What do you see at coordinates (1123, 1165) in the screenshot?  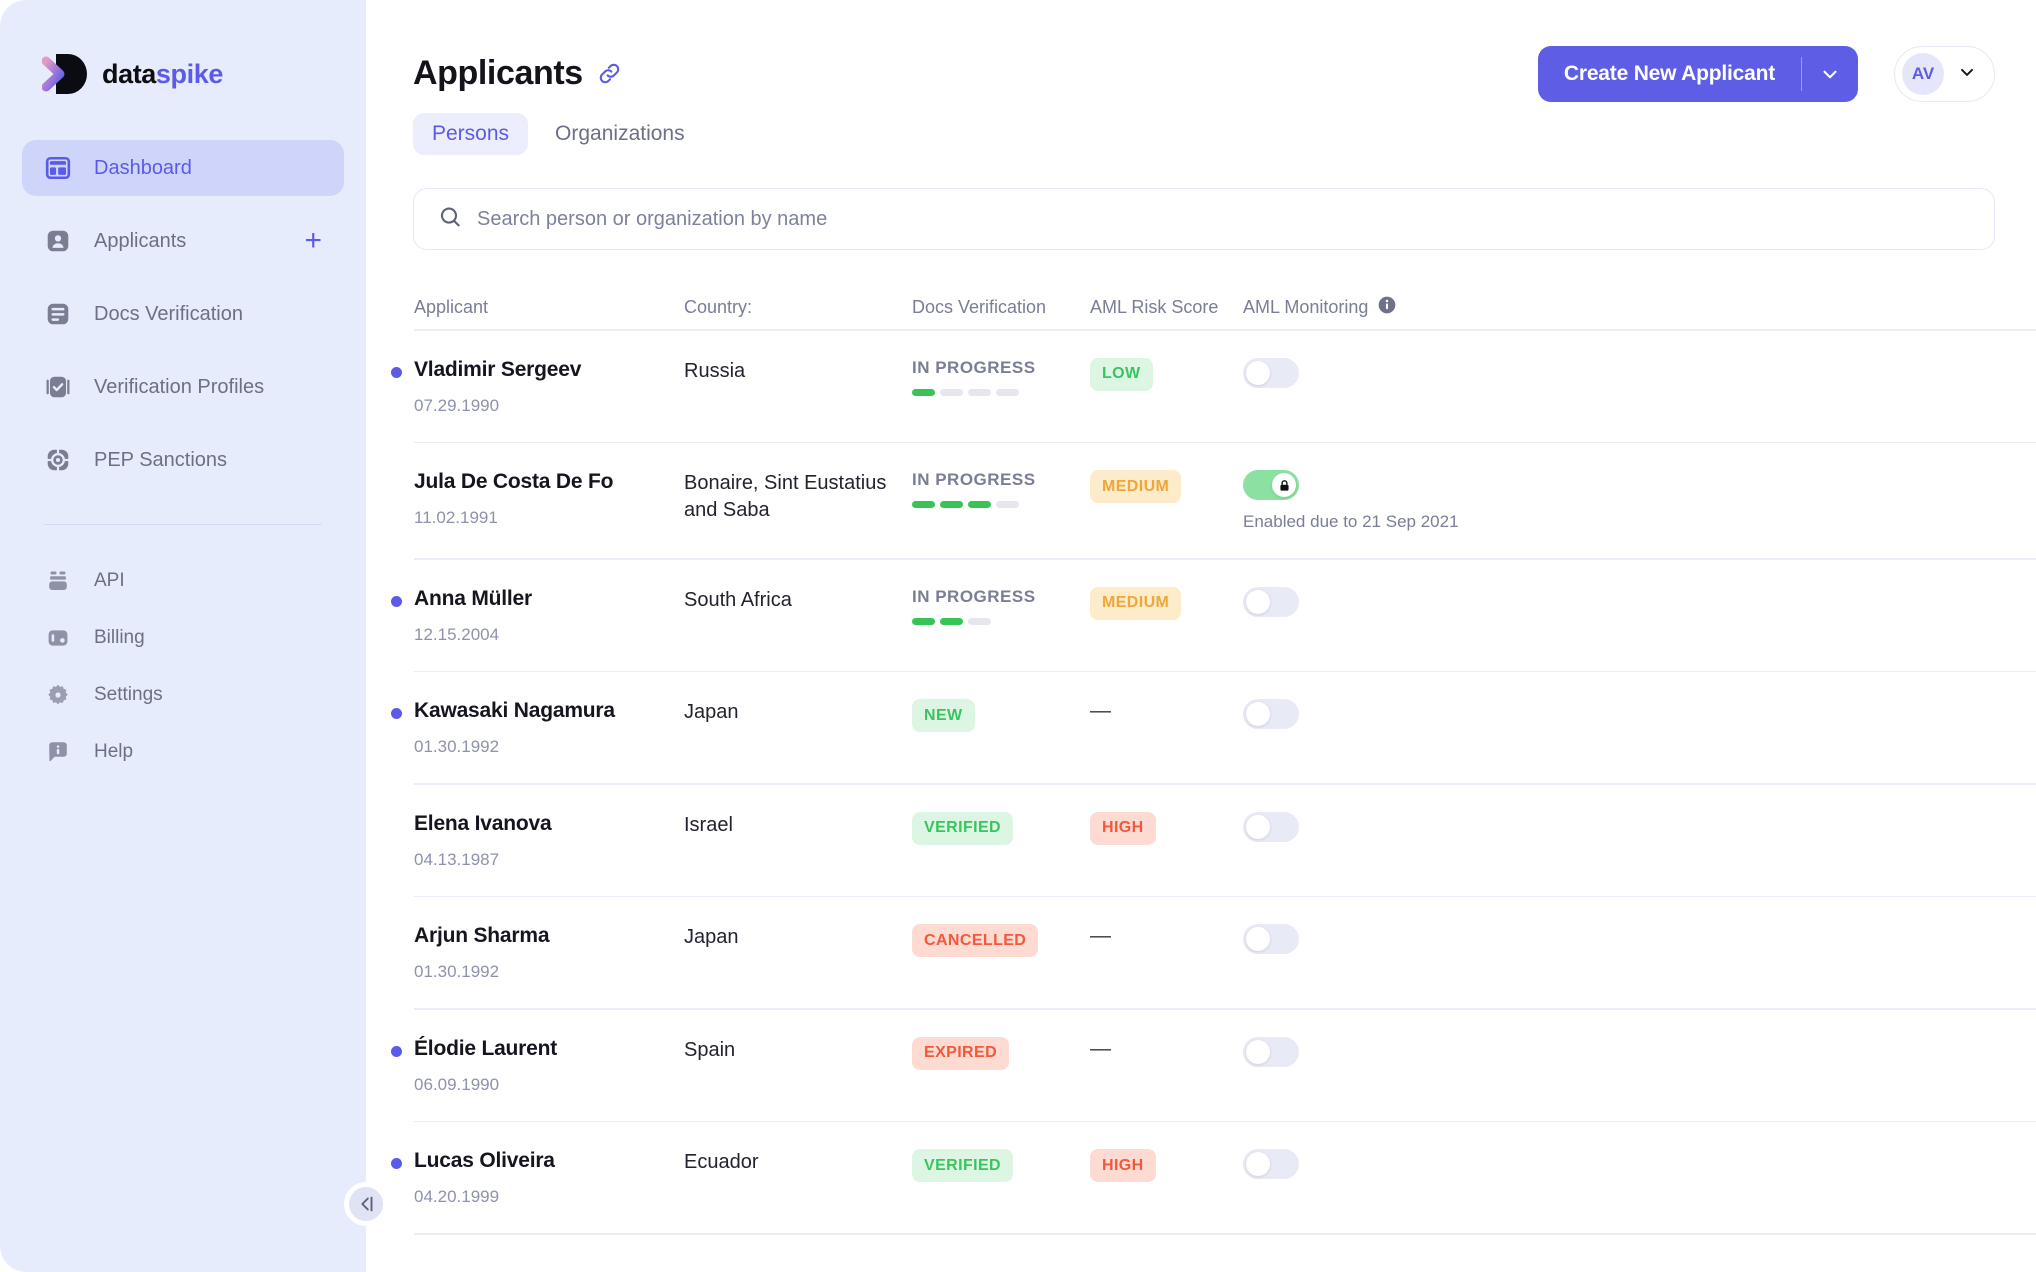 I see `aml-risk-badge: HIGH` at bounding box center [1123, 1165].